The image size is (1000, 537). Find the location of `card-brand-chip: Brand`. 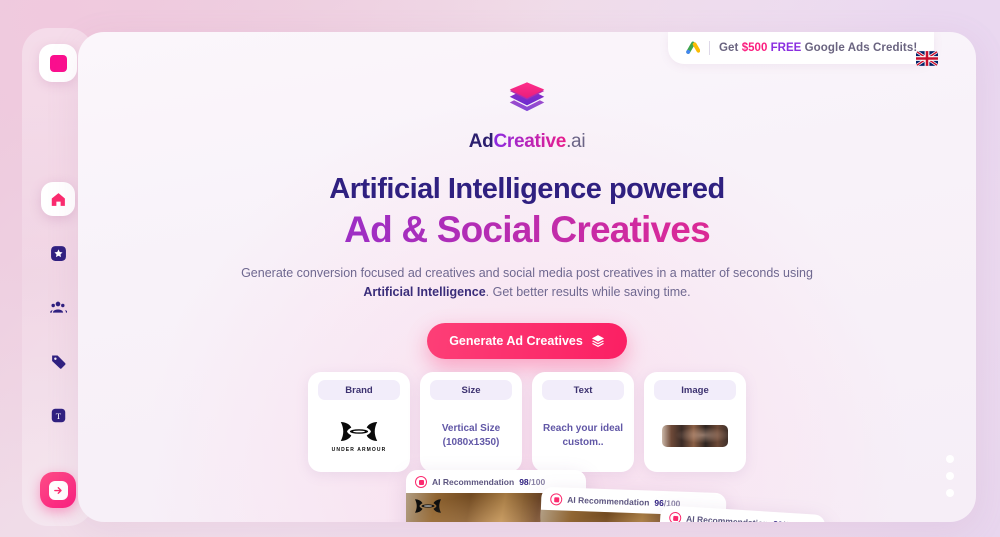

card-brand-chip: Brand is located at coordinates (359, 390).